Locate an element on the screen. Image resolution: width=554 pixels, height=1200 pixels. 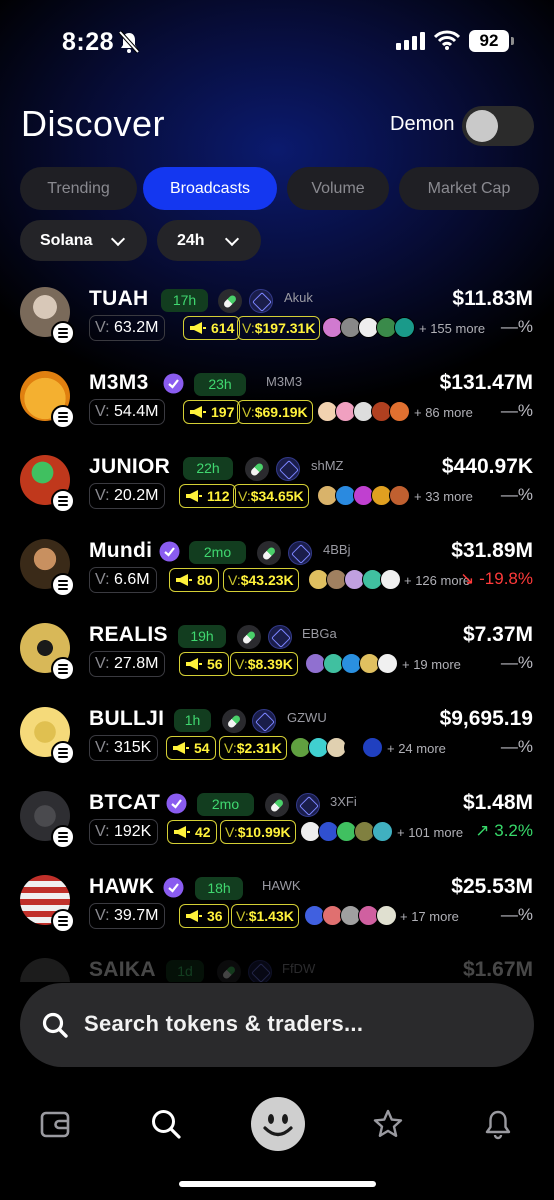
bell-icon is located at coordinates (498, 1124).